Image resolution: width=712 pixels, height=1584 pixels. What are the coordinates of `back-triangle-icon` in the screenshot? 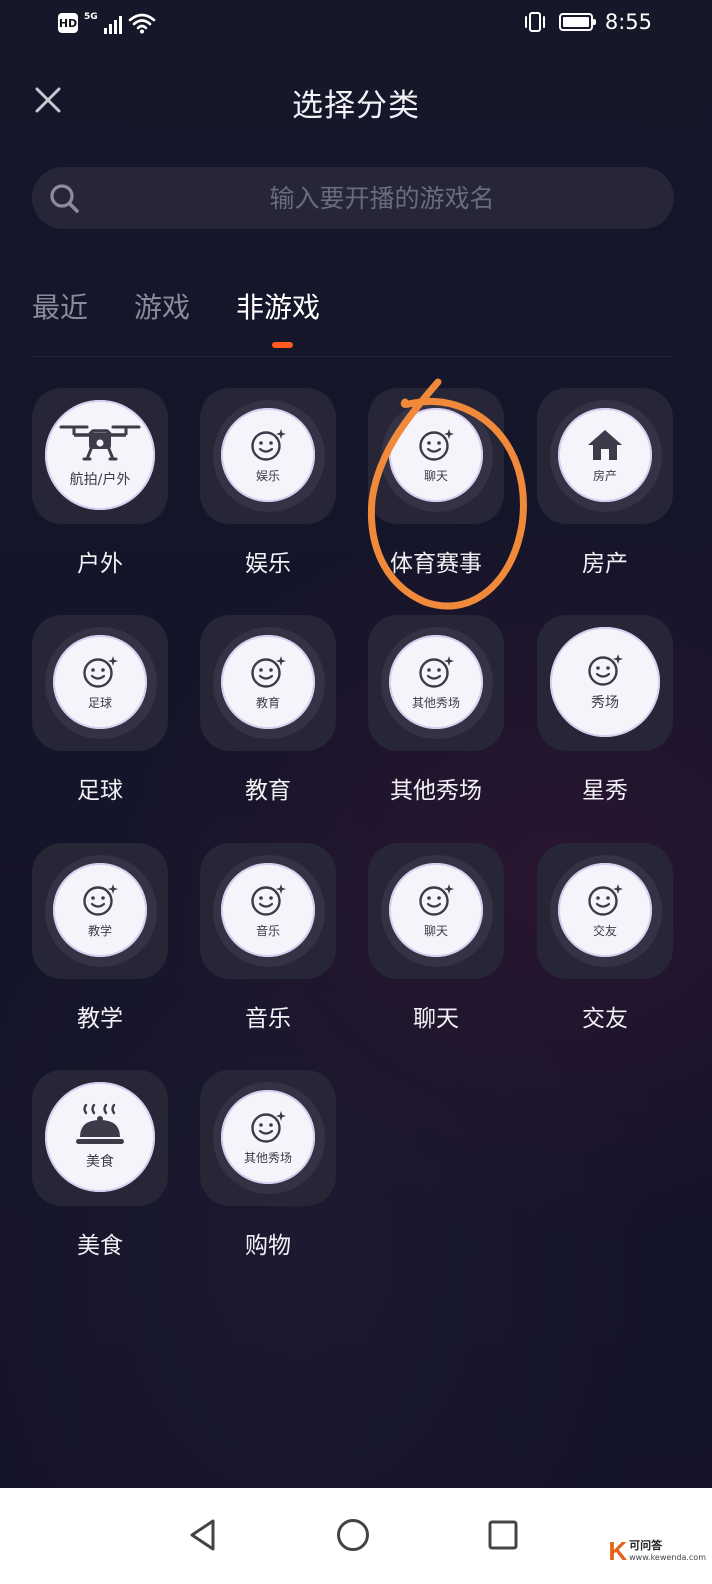 It's located at (202, 1535).